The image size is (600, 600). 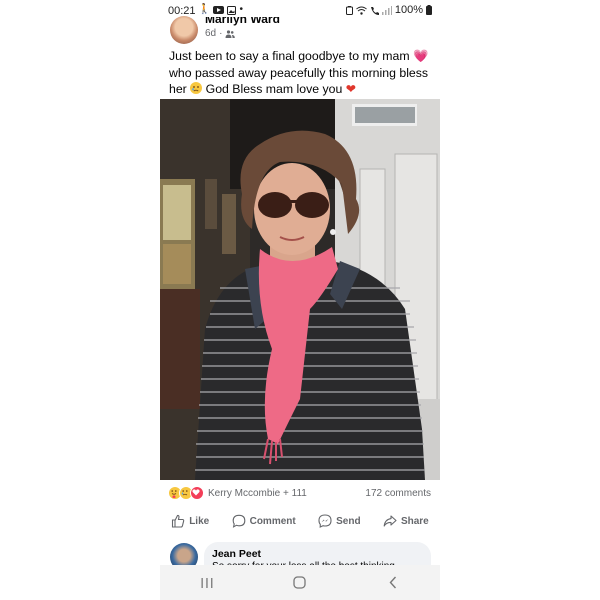 I want to click on comment-button: Comment, so click(x=264, y=521).